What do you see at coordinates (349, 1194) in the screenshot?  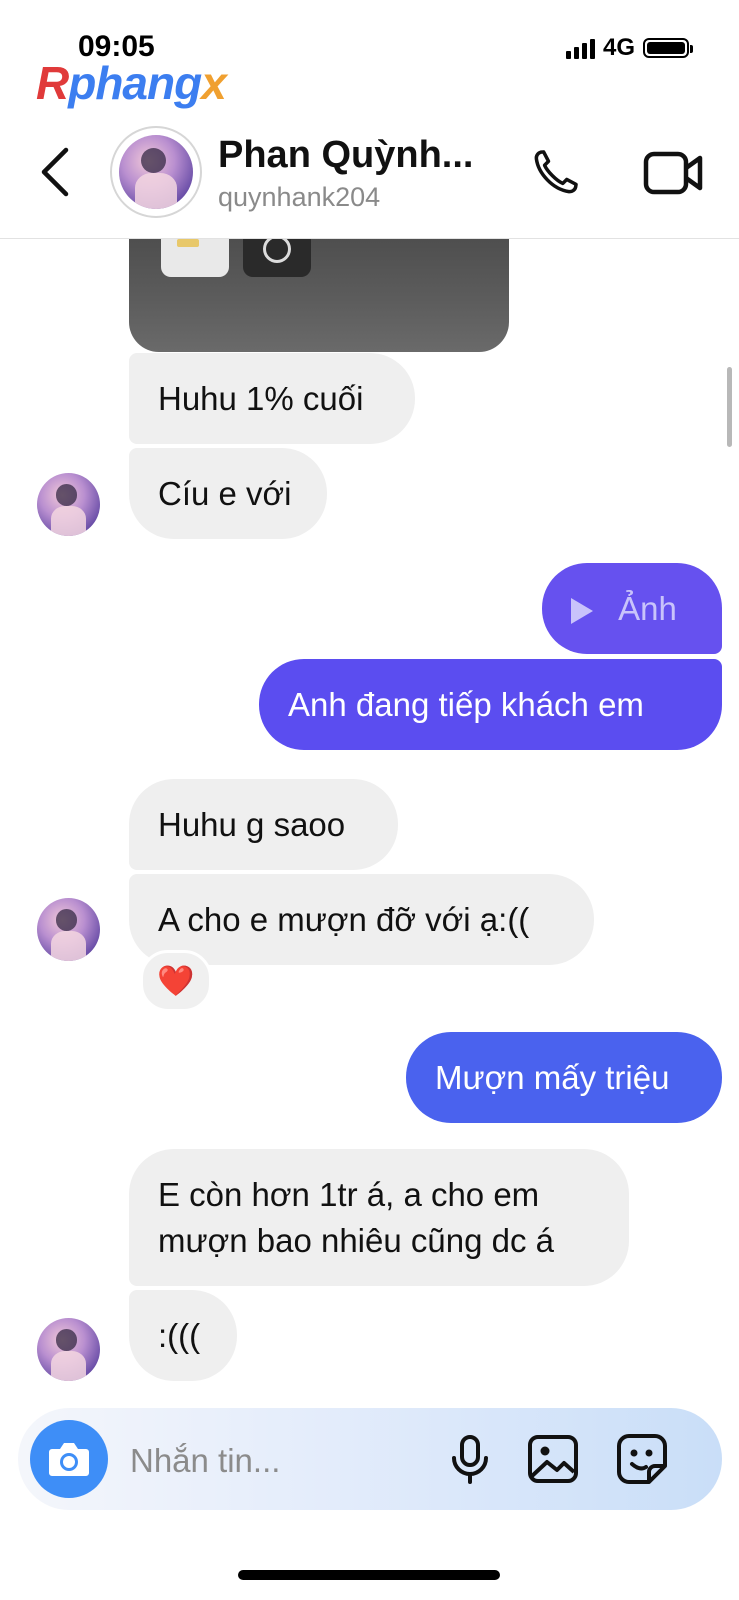 I see `message-text-line: E còn hơn 1tr á, a cho em` at bounding box center [349, 1194].